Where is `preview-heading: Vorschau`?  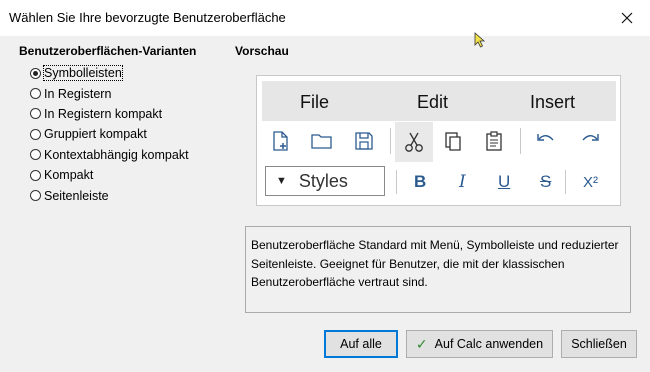 preview-heading: Vorschau is located at coordinates (262, 51).